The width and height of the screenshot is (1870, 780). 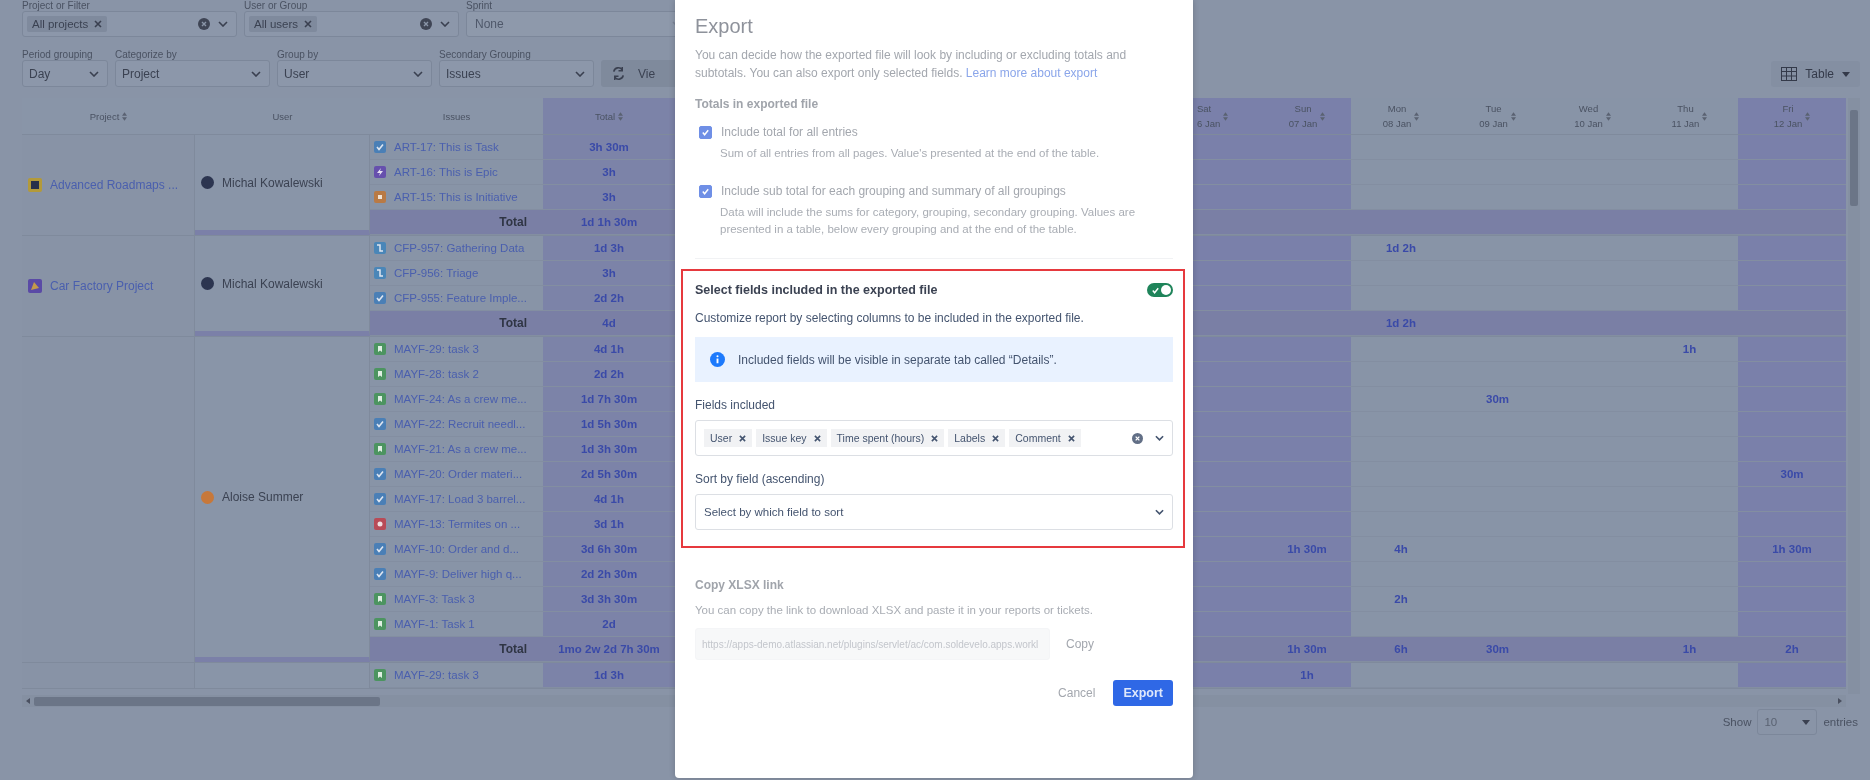 What do you see at coordinates (757, 104) in the screenshot?
I see `section-heading: Totals in exported file` at bounding box center [757, 104].